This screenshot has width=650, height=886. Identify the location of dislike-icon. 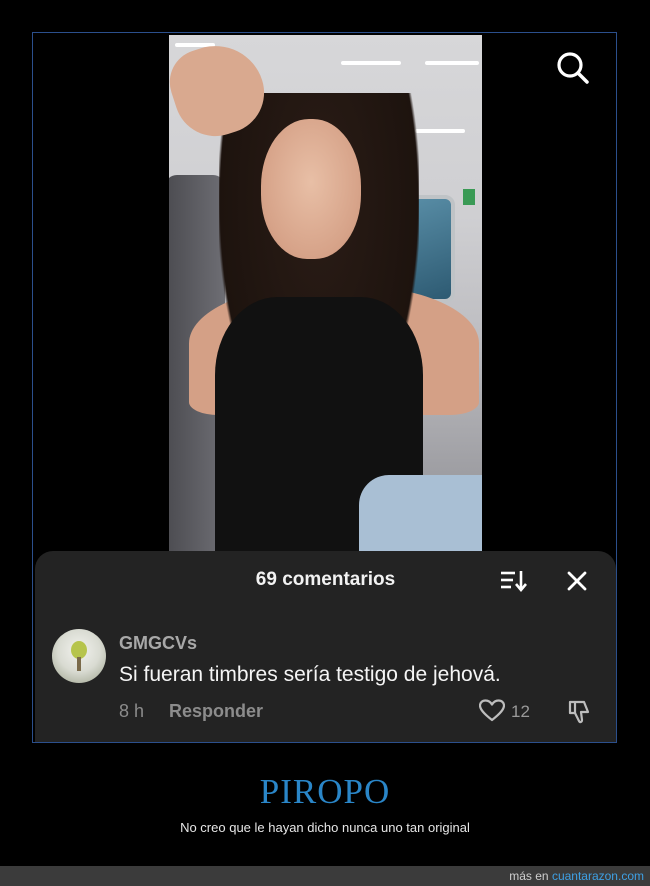
(580, 712).